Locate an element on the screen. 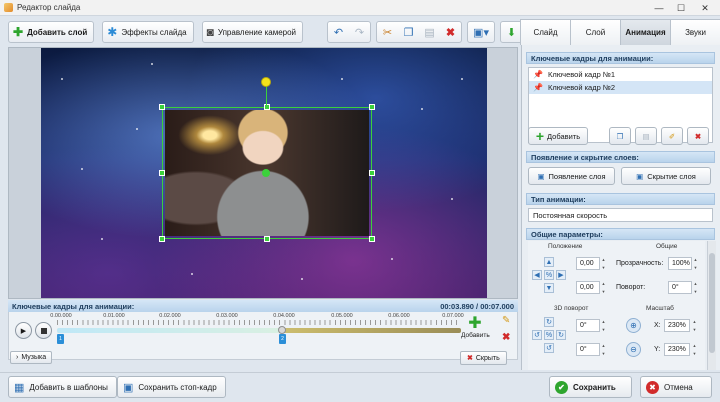 Image resolution: width=720 pixels, height=402 pixels. keyframe-marker-1: 1 is located at coordinates (60, 339).